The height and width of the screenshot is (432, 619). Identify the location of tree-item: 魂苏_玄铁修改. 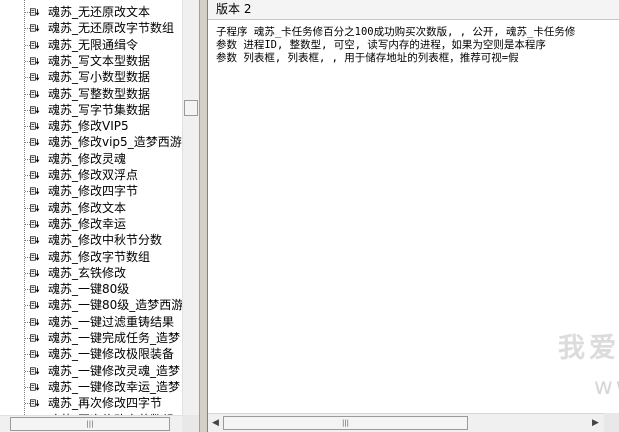
(91, 273).